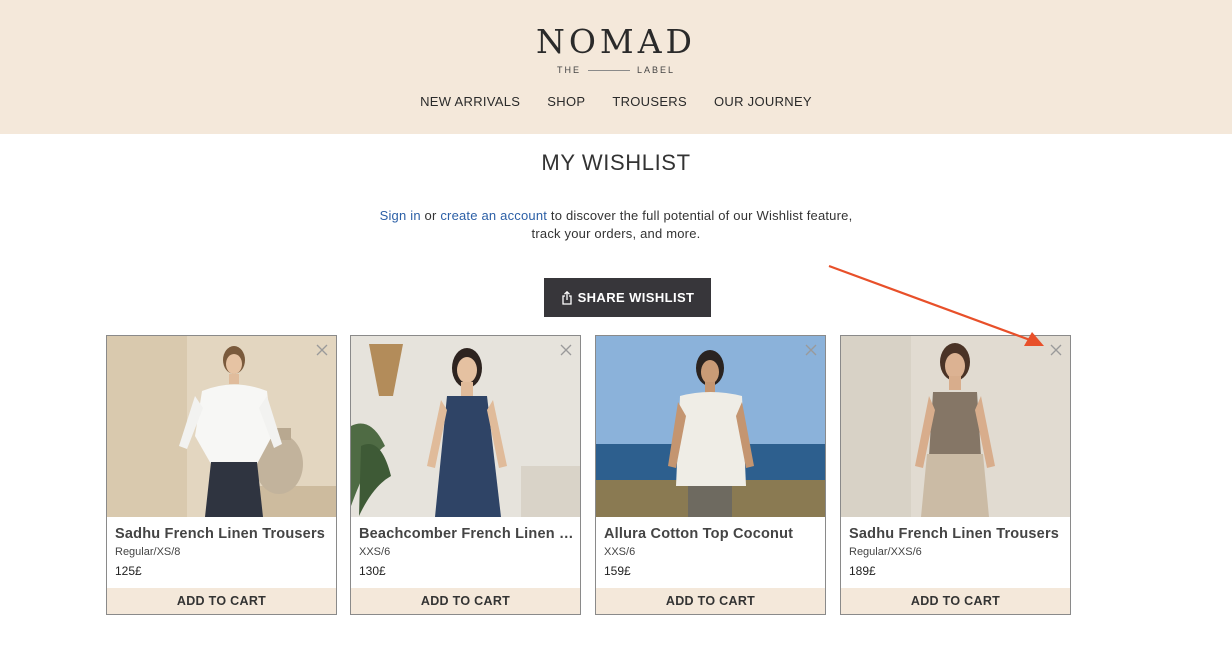 The height and width of the screenshot is (654, 1232). I want to click on nav-trousers: TROUSERS, so click(649, 101).